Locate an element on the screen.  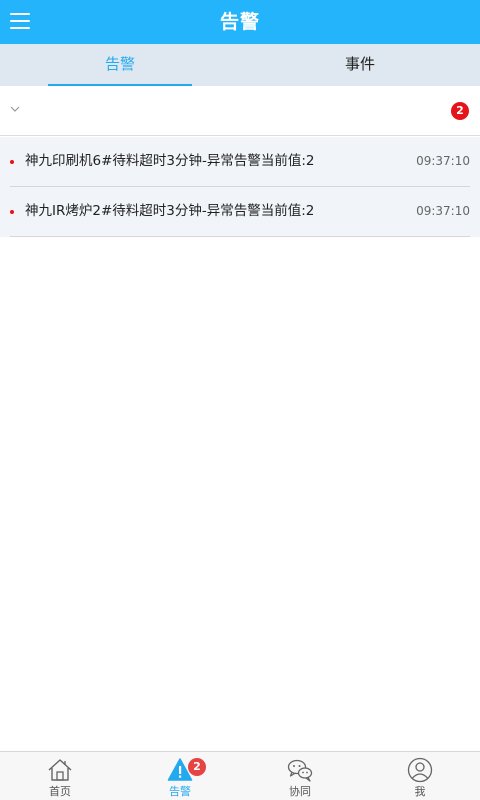
tab-alarms: 告警 is located at coordinates (120, 65).